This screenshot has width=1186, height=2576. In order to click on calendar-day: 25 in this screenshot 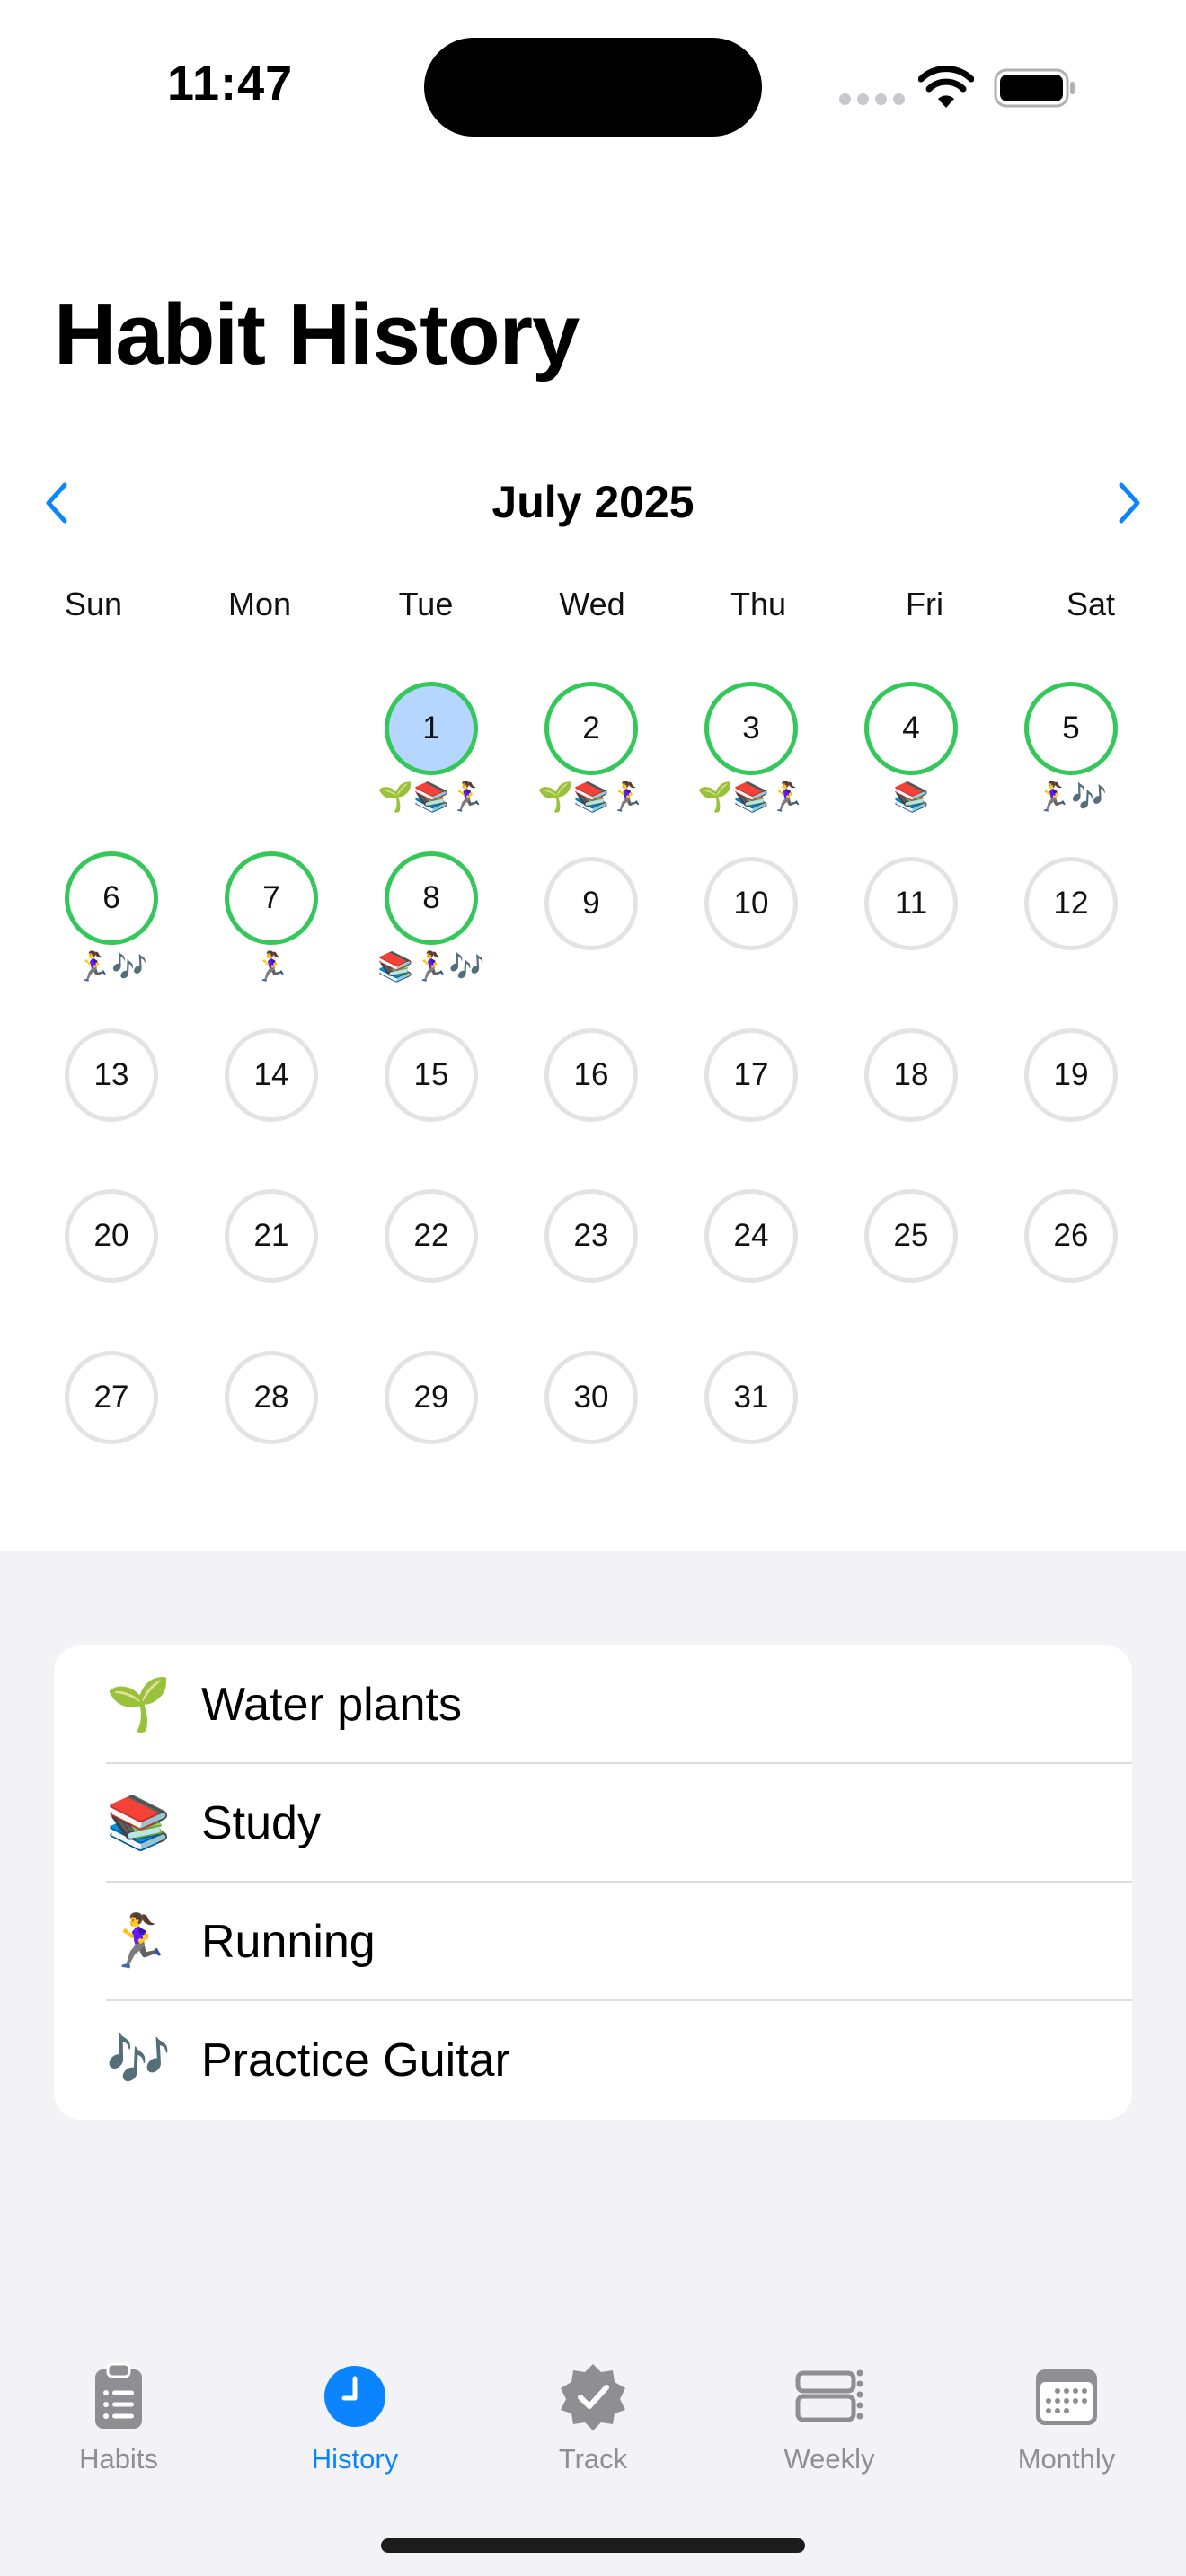, I will do `click(911, 1236)`.